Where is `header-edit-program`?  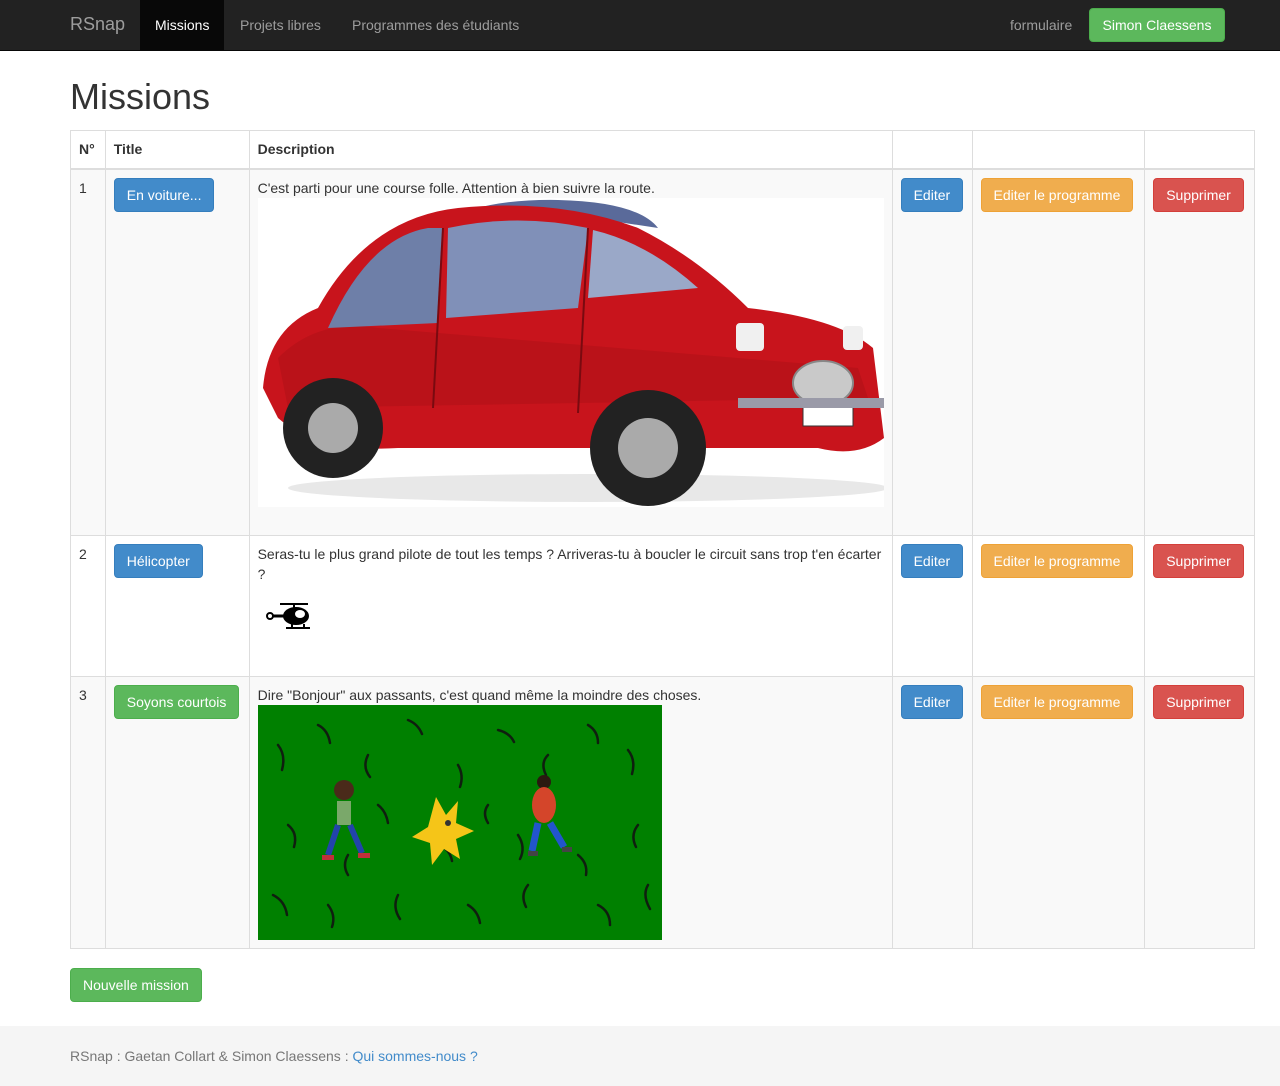 header-edit-program is located at coordinates (1058, 150).